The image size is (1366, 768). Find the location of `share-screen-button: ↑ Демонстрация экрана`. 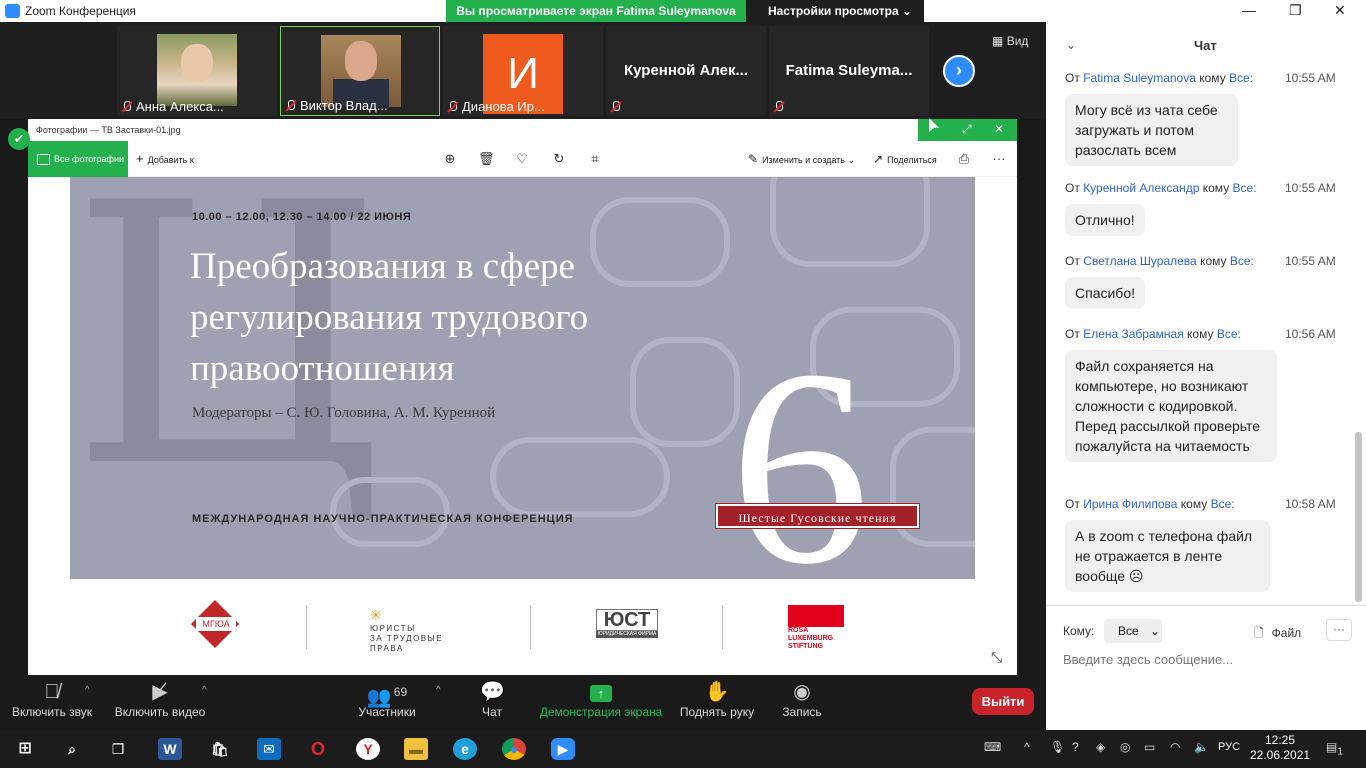

share-screen-button: ↑ Демонстрация экрана is located at coordinates (601, 702).